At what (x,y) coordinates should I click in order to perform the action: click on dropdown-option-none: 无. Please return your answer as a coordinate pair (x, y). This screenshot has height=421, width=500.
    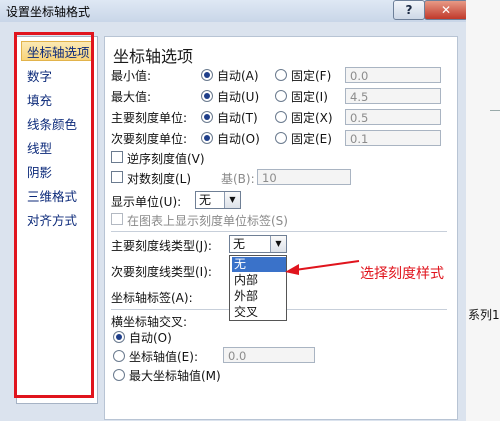
    Looking at the image, I should click on (259, 264).